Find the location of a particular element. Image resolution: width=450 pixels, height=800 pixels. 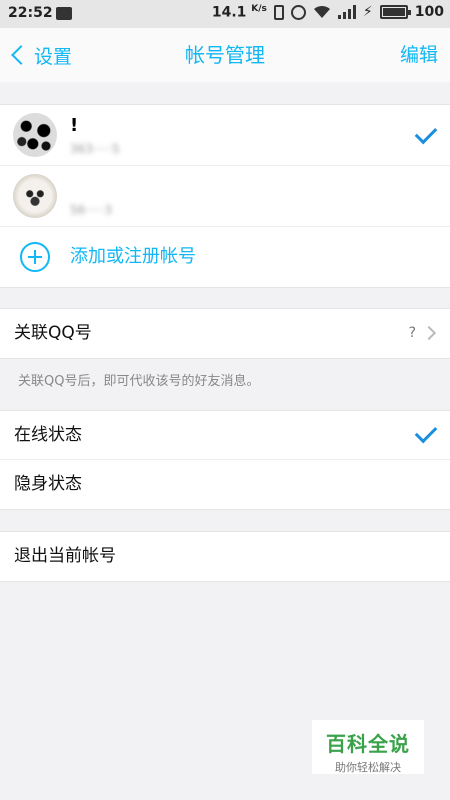

linked-qq-section: 关联QQ号 ? is located at coordinates (225, 333).